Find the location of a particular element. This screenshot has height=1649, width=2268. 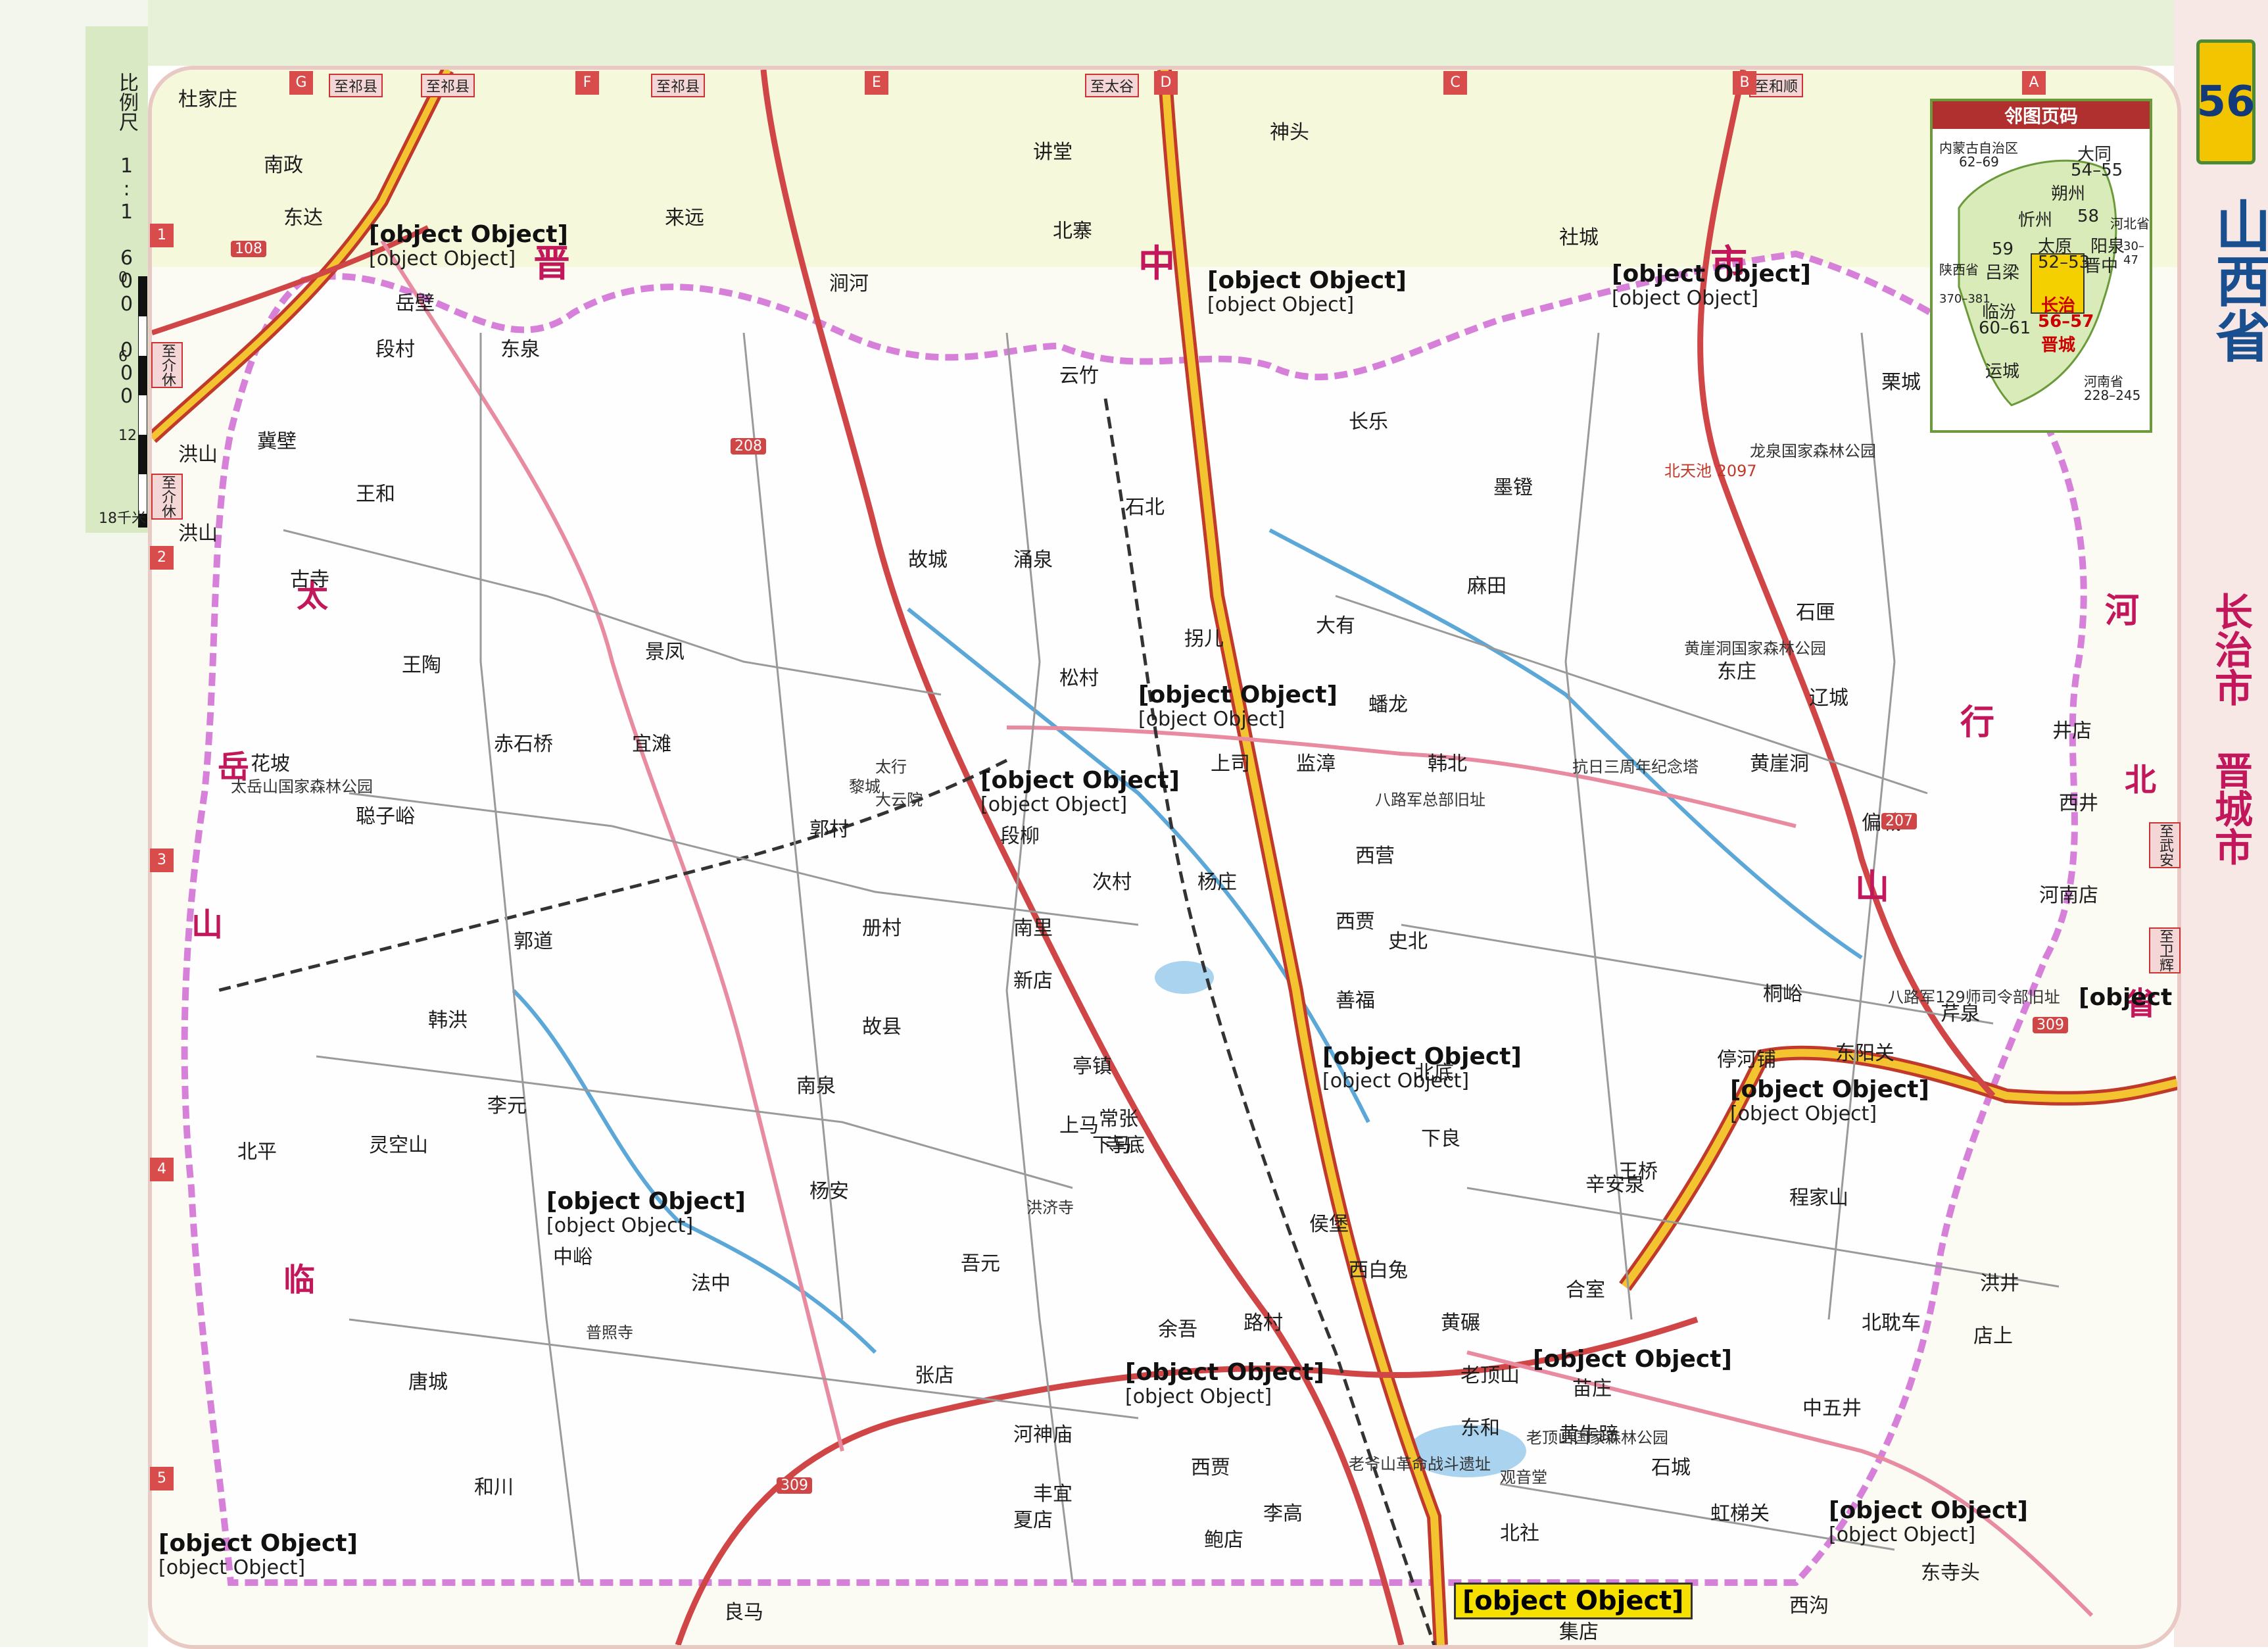

place-label: 辛安泉 is located at coordinates (1615, 1184).